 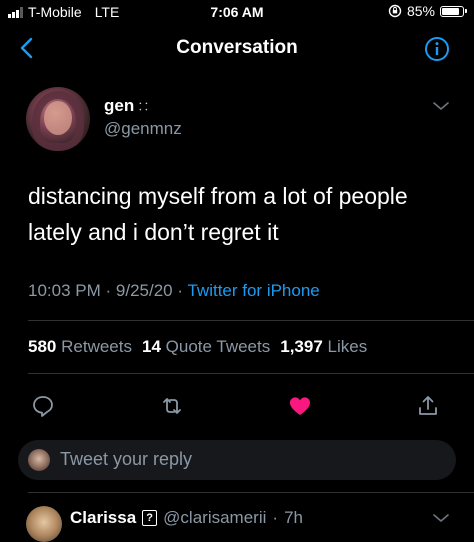 I want to click on quote-count: 14, so click(x=151, y=346).